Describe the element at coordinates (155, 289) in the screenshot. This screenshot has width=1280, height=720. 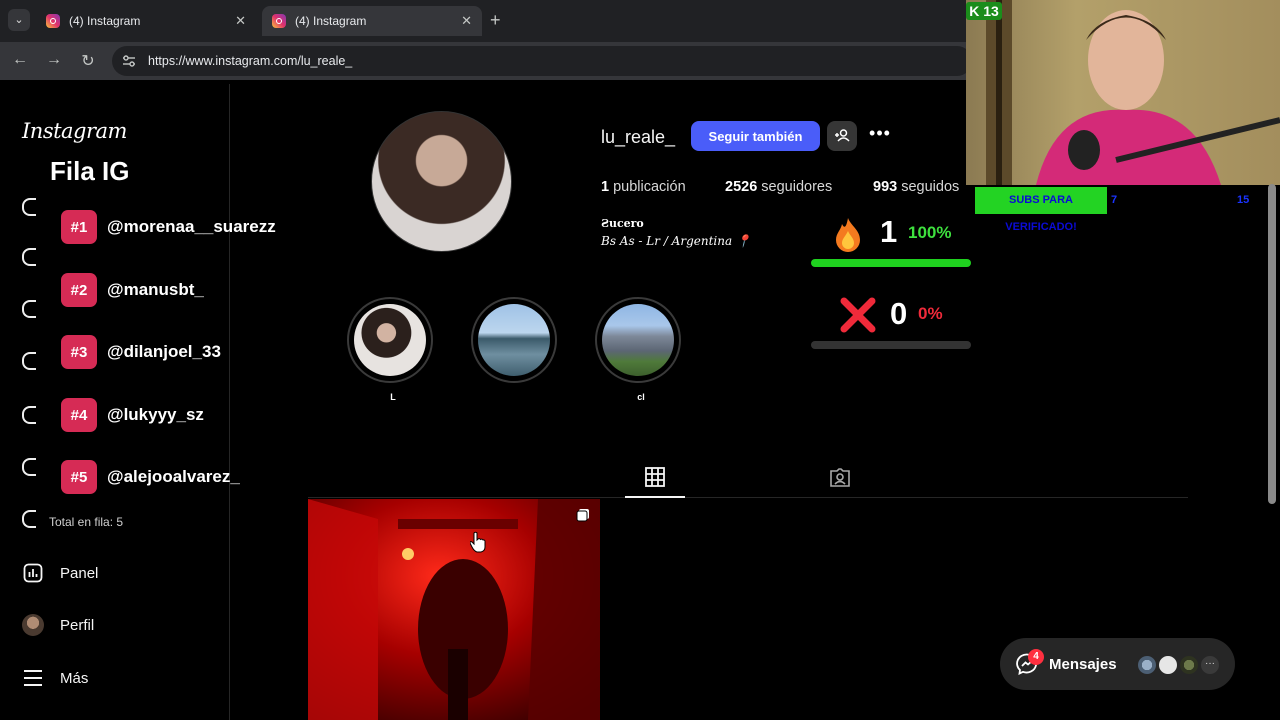
I see `queue-handle: @manusbt_` at that location.